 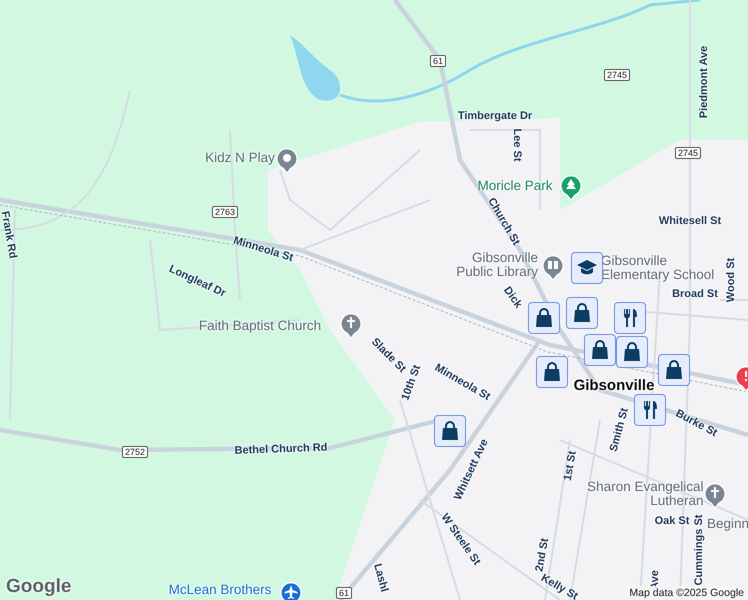 What do you see at coordinates (315, 68) in the screenshot?
I see `pond-drawing` at bounding box center [315, 68].